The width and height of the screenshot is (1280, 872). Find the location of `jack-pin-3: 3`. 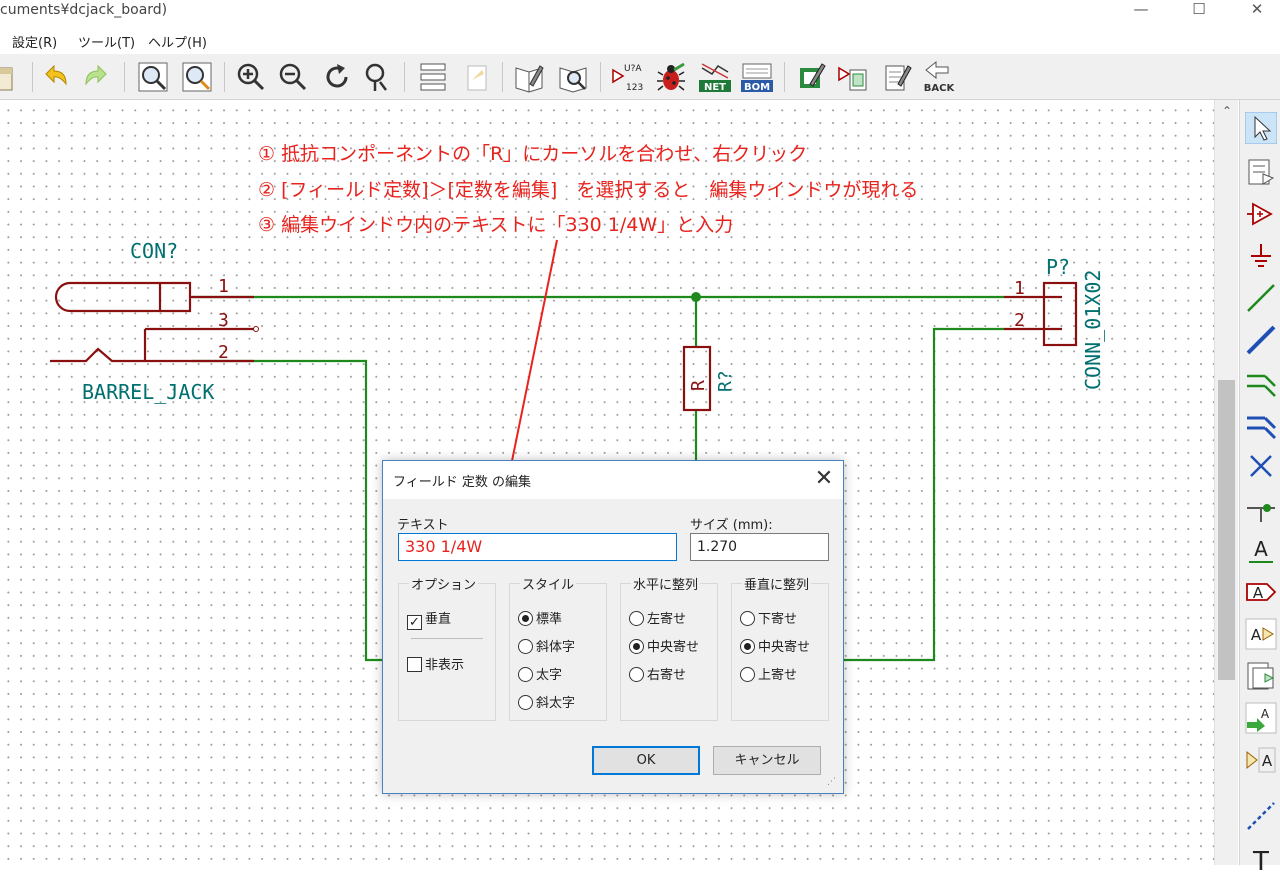

jack-pin-3: 3 is located at coordinates (223, 320).